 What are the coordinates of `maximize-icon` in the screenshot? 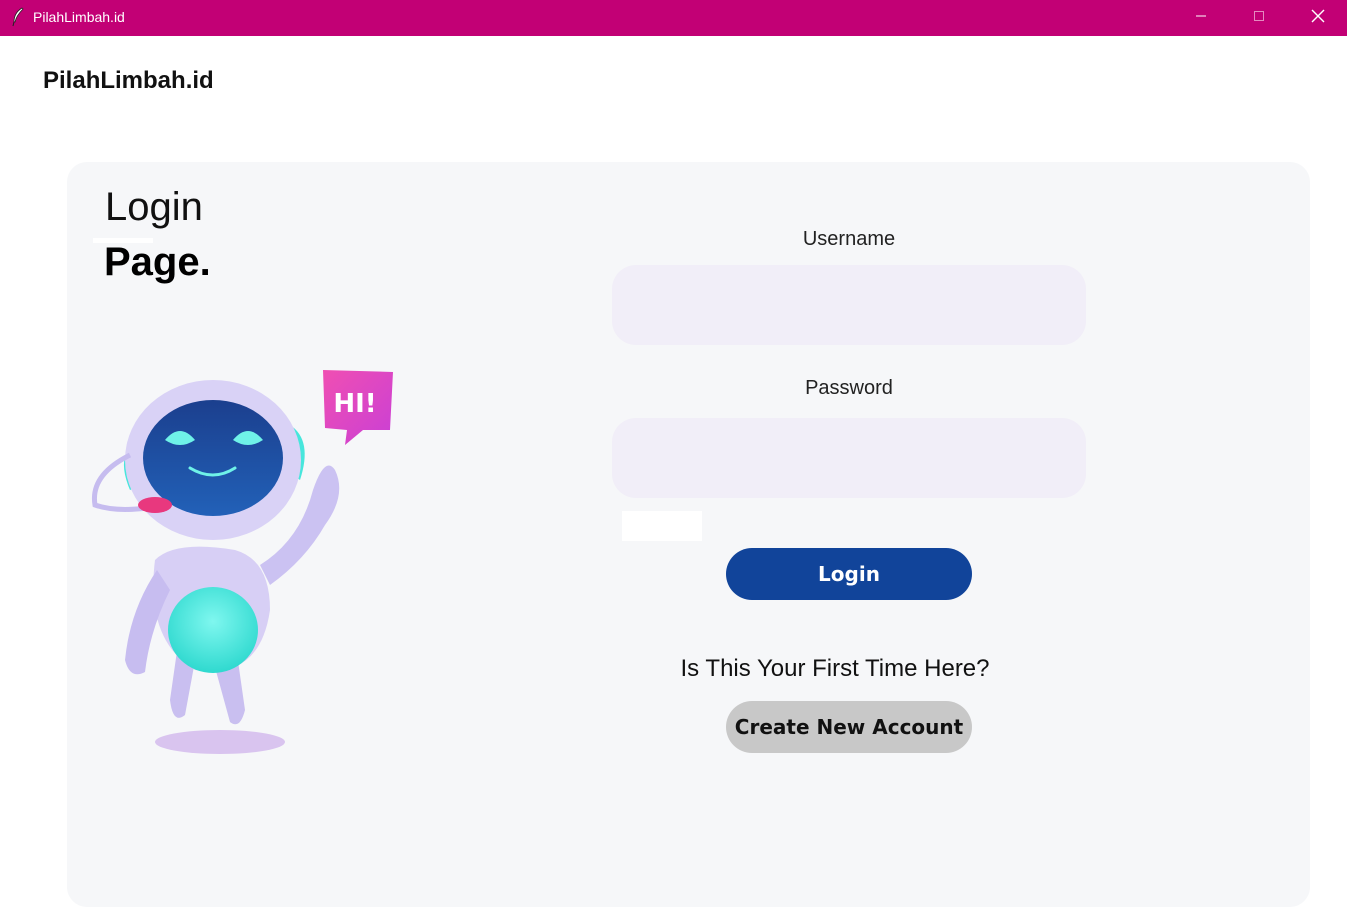 It's located at (1259, 18).